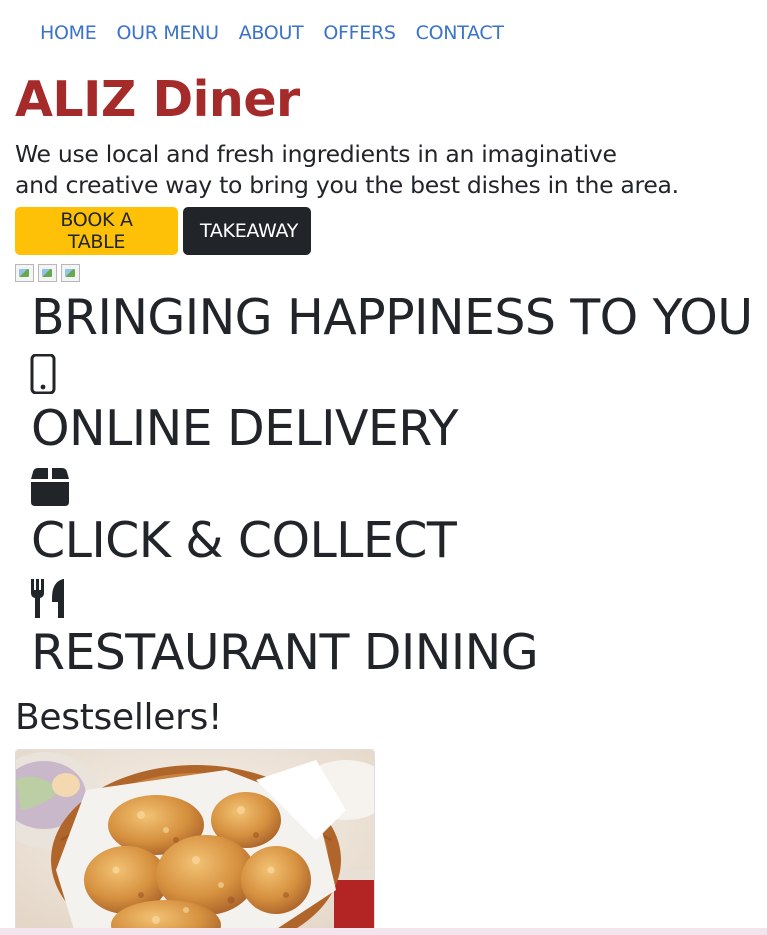 The height and width of the screenshot is (935, 767). I want to click on nav-contact-link: CONTACT, so click(460, 33).